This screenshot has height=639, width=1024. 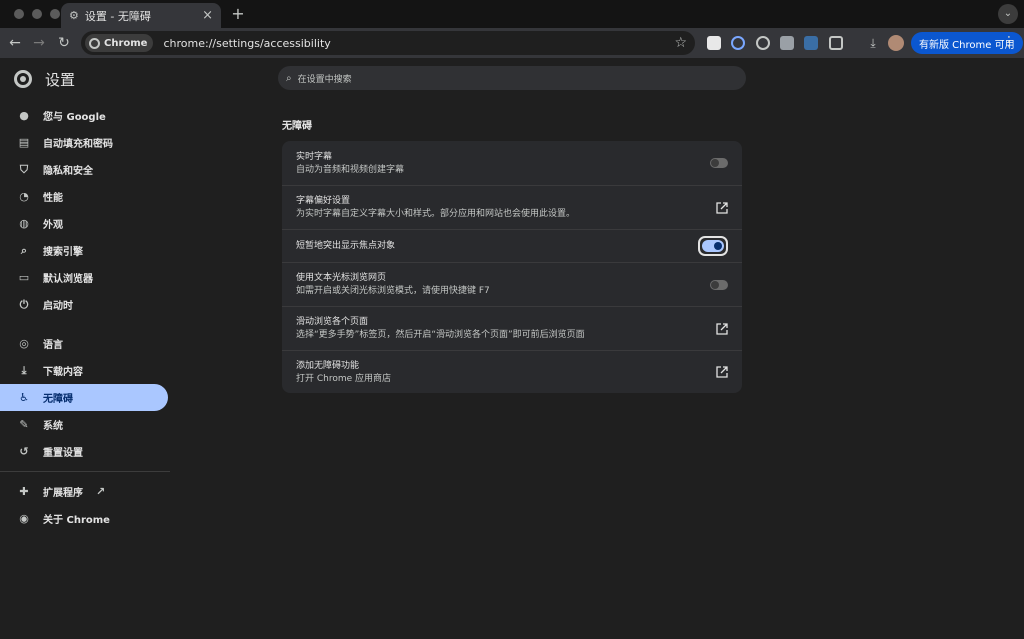 I want to click on sidebar-item-default-browser: ▭ 默认浏览器, so click(x=85, y=277).